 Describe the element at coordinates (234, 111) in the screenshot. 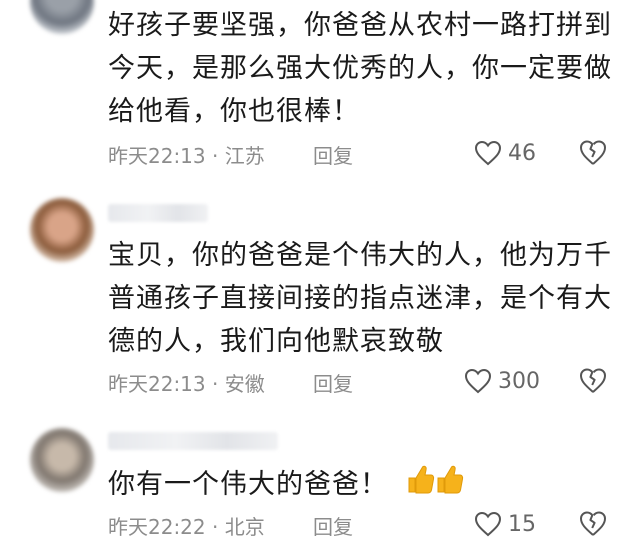

I see `comment-line: 给他看，你也很棒！` at that location.